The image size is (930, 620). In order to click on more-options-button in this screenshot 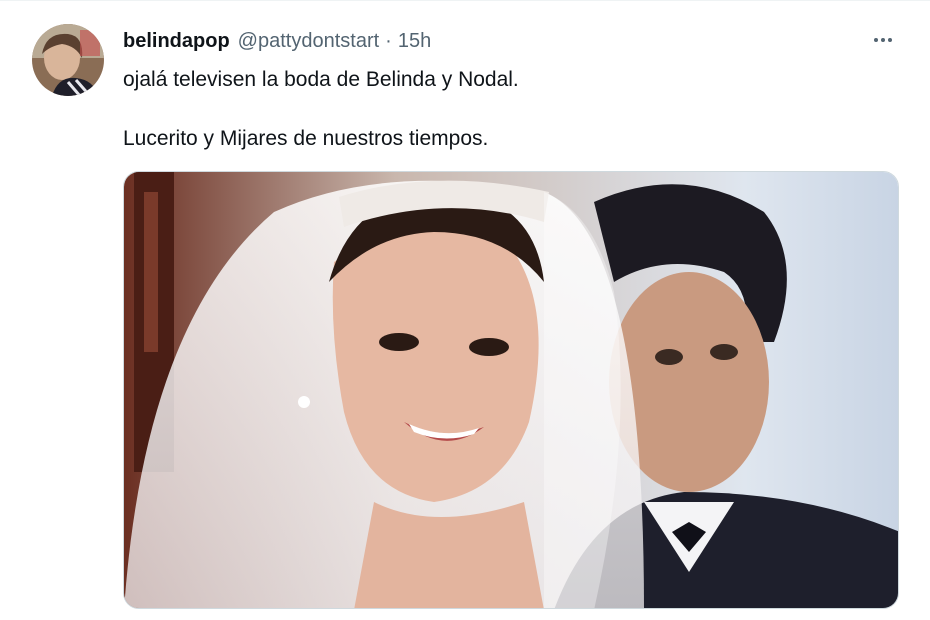, I will do `click(883, 40)`.